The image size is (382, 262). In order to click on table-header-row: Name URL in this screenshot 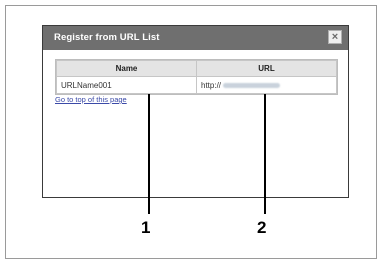, I will do `click(196, 68)`.